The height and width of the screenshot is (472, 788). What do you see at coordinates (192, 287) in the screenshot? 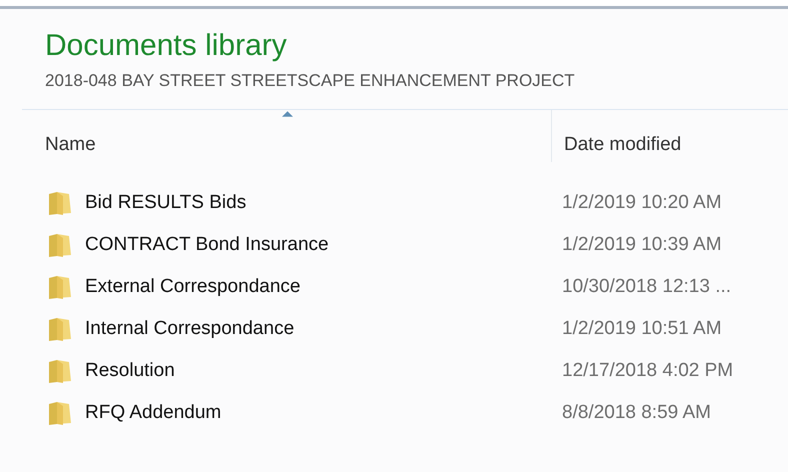
I see `folder-name: External Correspondance` at bounding box center [192, 287].